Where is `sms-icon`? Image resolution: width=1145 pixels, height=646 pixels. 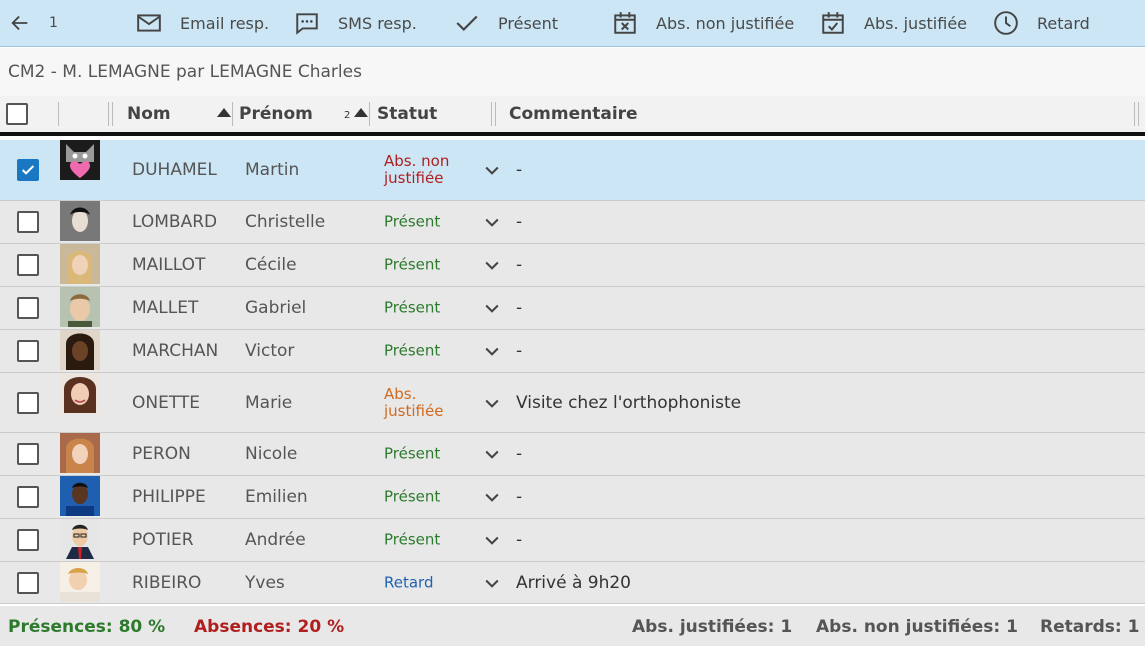
sms-icon is located at coordinates (307, 23).